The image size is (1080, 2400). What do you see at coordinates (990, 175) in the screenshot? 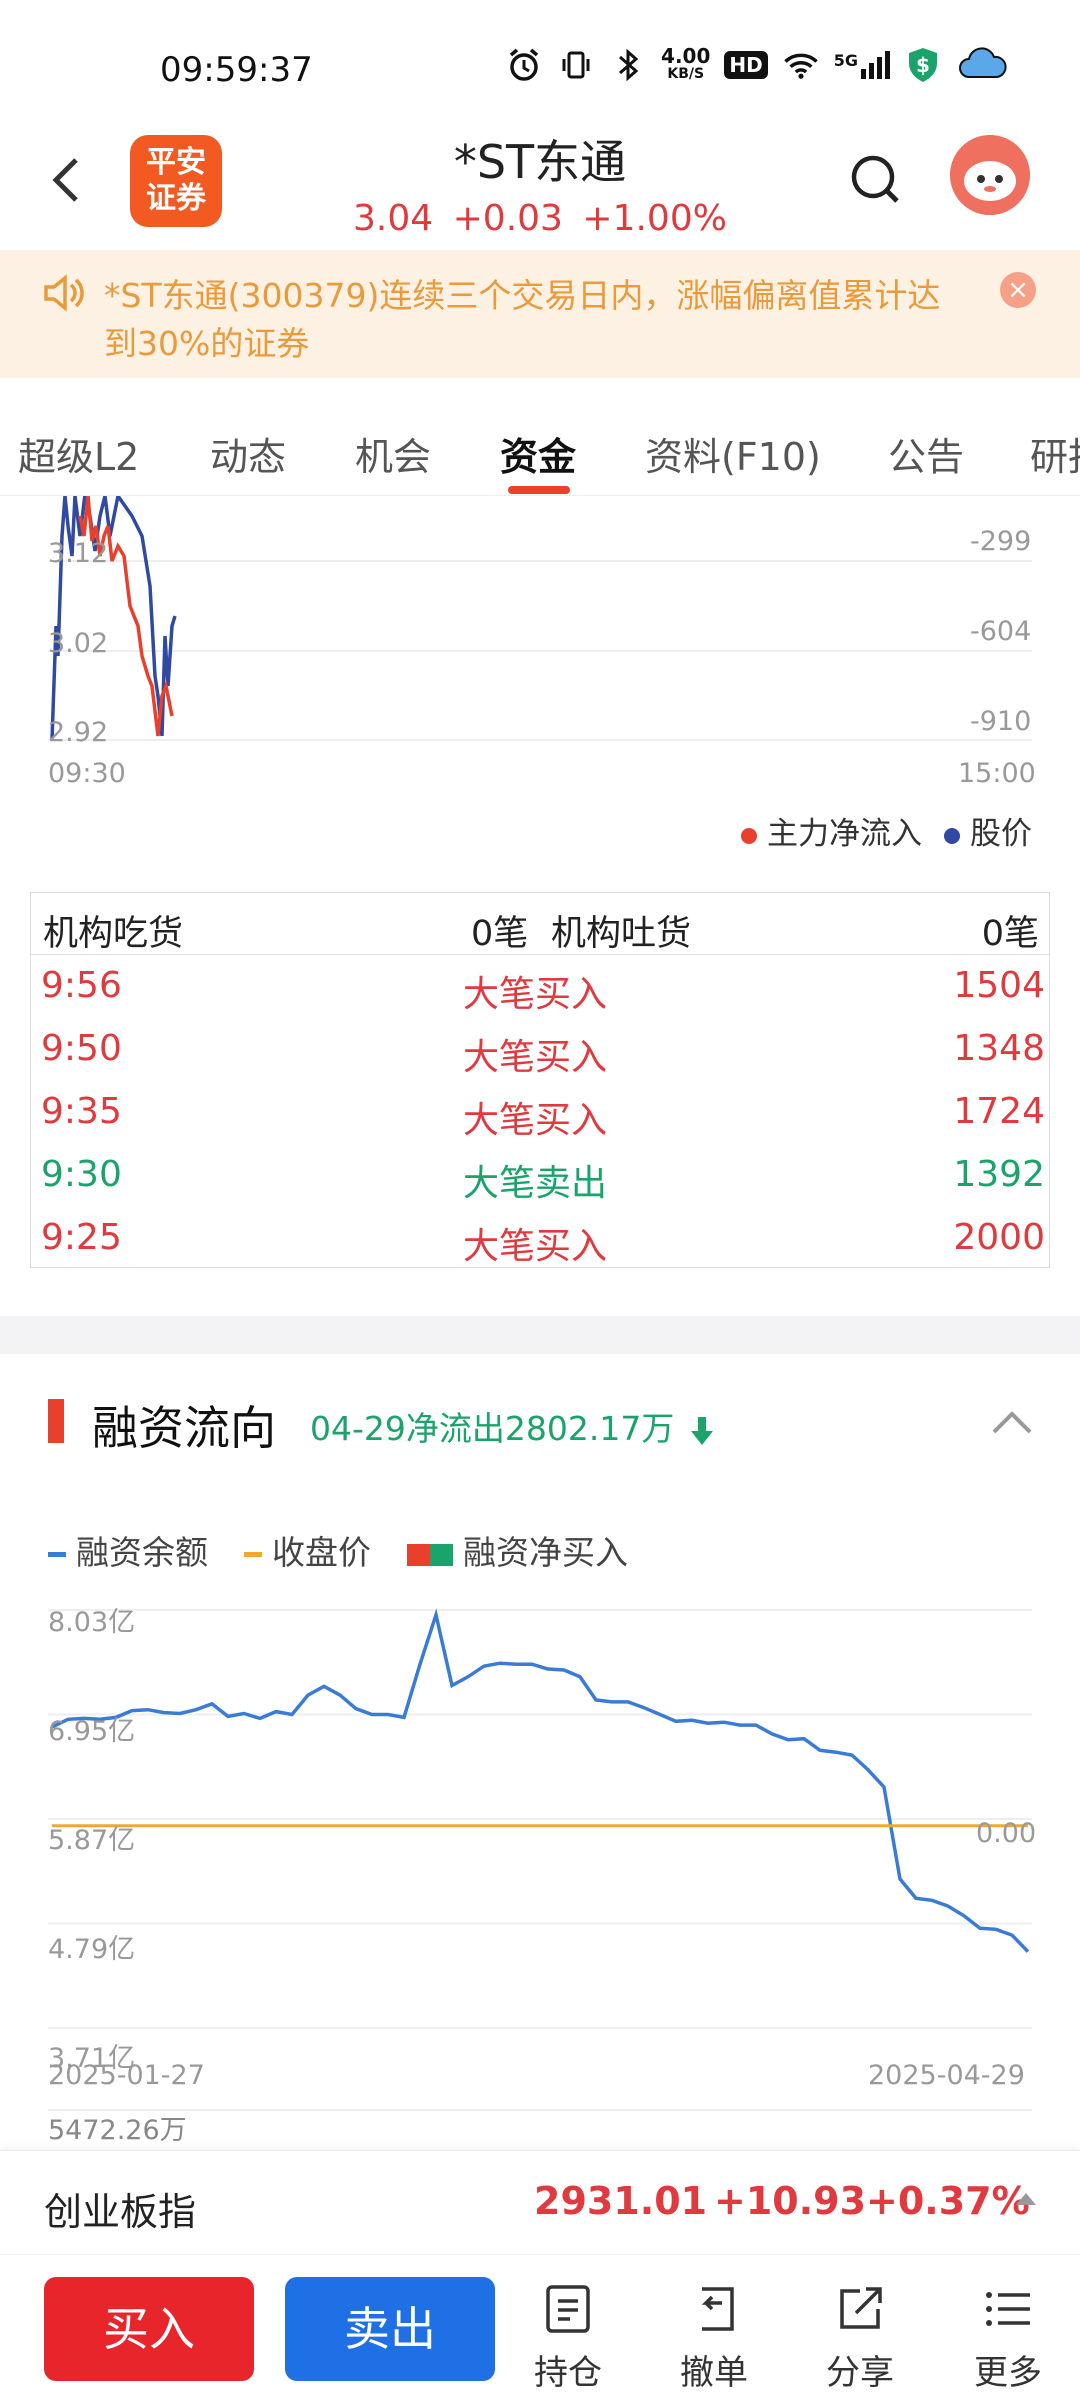
I see `avatar` at bounding box center [990, 175].